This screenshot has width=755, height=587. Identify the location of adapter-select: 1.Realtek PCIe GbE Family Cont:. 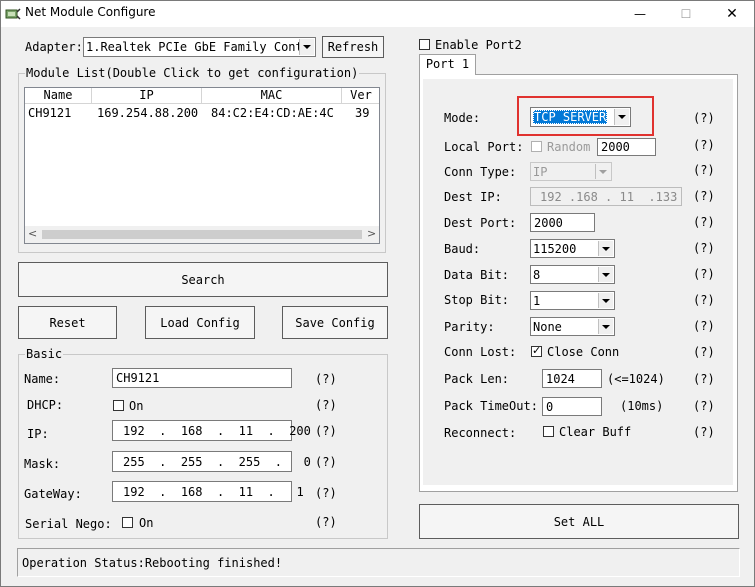
(199, 47).